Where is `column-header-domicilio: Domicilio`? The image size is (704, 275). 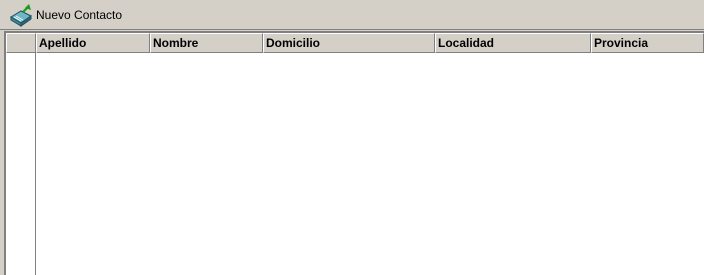
column-header-domicilio: Domicilio is located at coordinates (349, 43).